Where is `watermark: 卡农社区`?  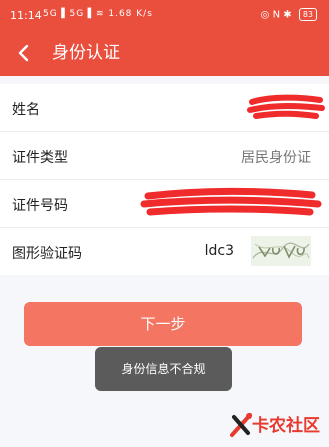
watermark: 卡农社区 is located at coordinates (275, 424).